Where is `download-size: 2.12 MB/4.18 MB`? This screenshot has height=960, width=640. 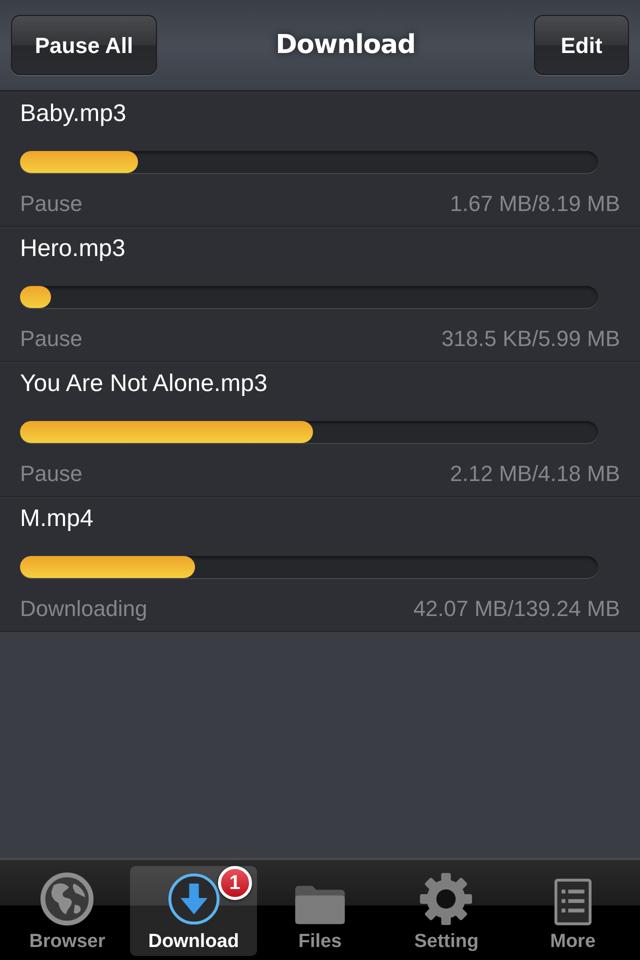 download-size: 2.12 MB/4.18 MB is located at coordinates (535, 474).